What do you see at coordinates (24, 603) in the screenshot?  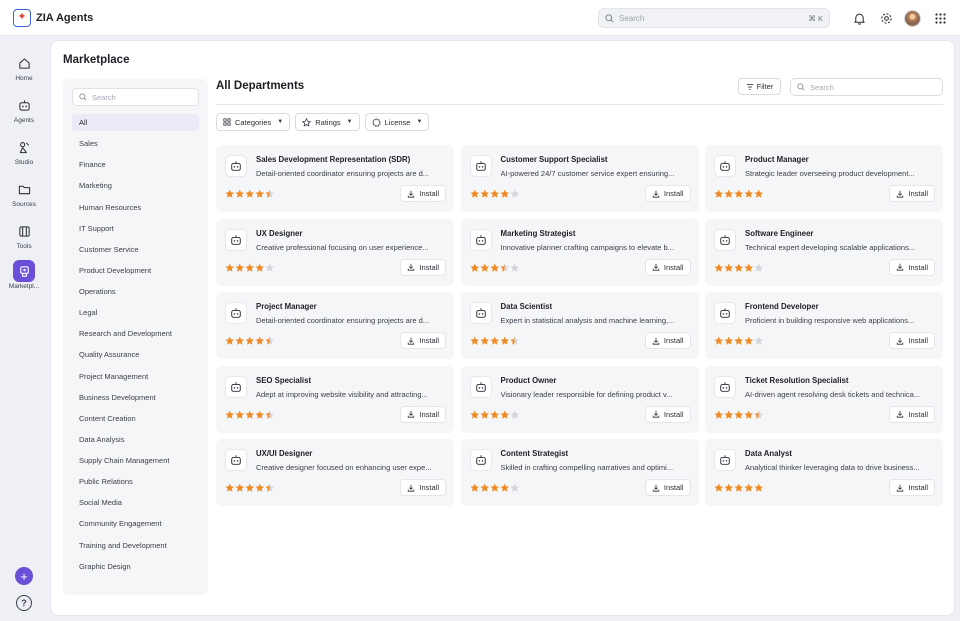 I see `help-question-icon: ?` at bounding box center [24, 603].